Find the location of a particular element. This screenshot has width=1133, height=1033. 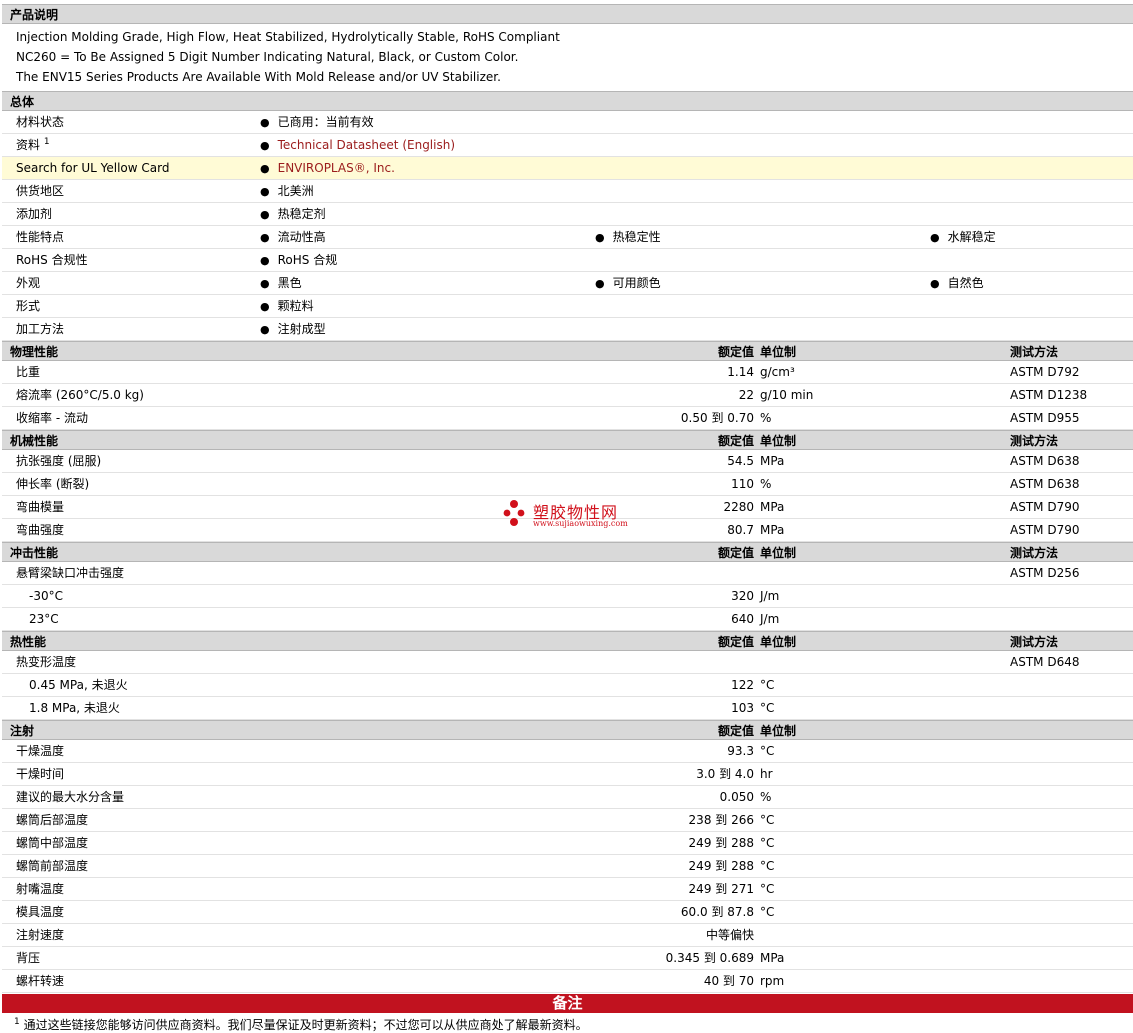

row-value: 自然色 is located at coordinates (965, 283).